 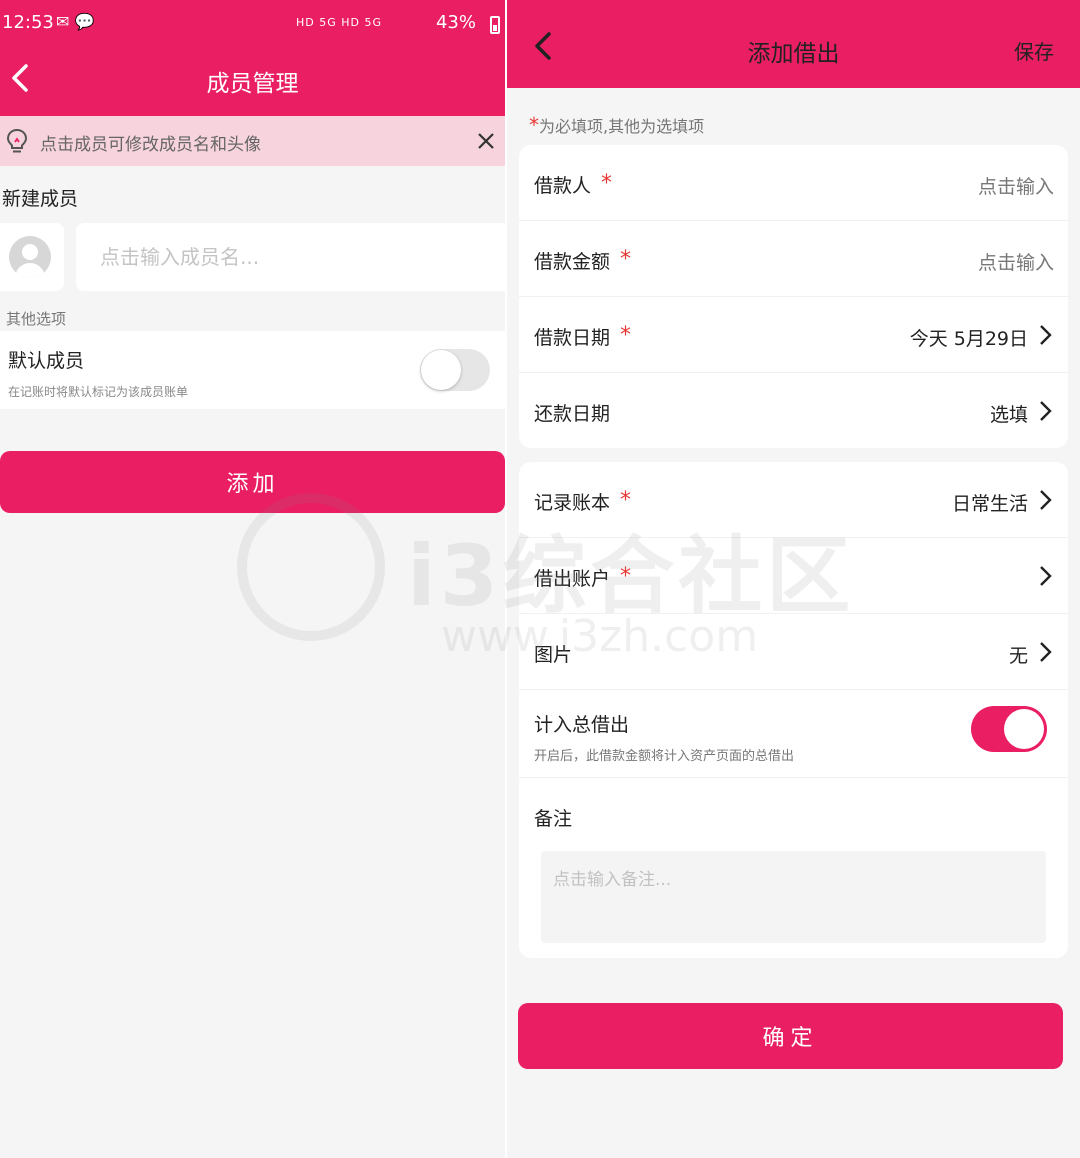 I want to click on notification-icons: ✉ 💬, so click(x=75, y=21).